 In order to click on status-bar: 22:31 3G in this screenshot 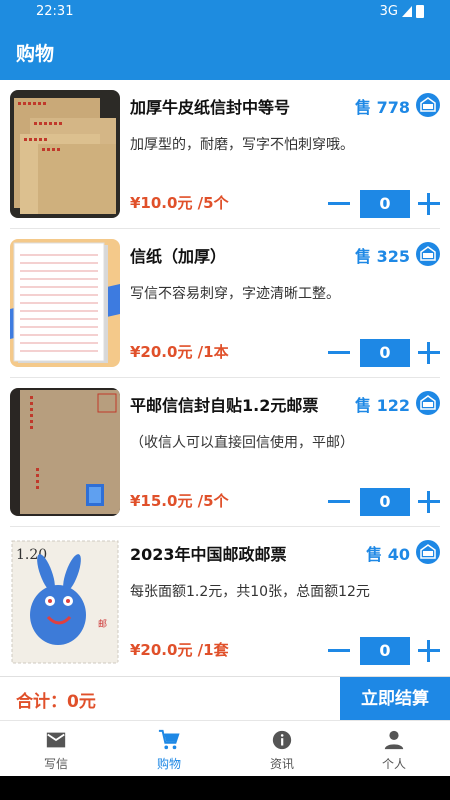, I will do `click(225, 12)`.